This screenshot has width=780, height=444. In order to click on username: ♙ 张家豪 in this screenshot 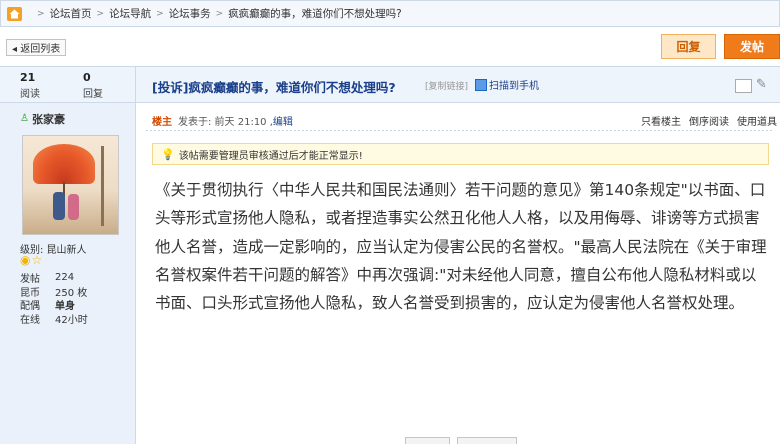, I will do `click(42, 119)`.